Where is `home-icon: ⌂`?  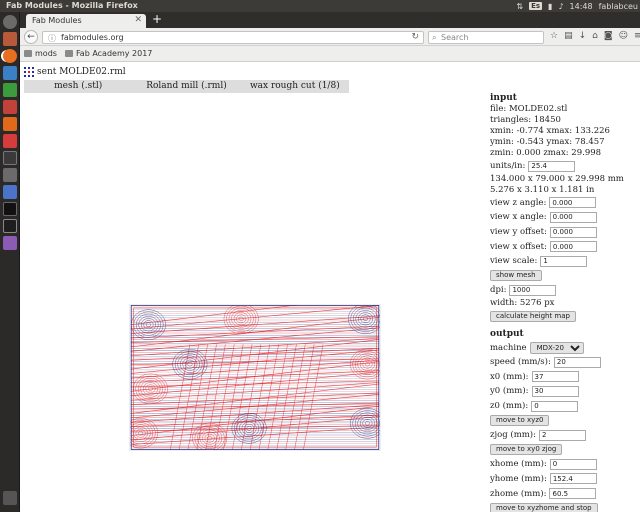 home-icon: ⌂ is located at coordinates (595, 36).